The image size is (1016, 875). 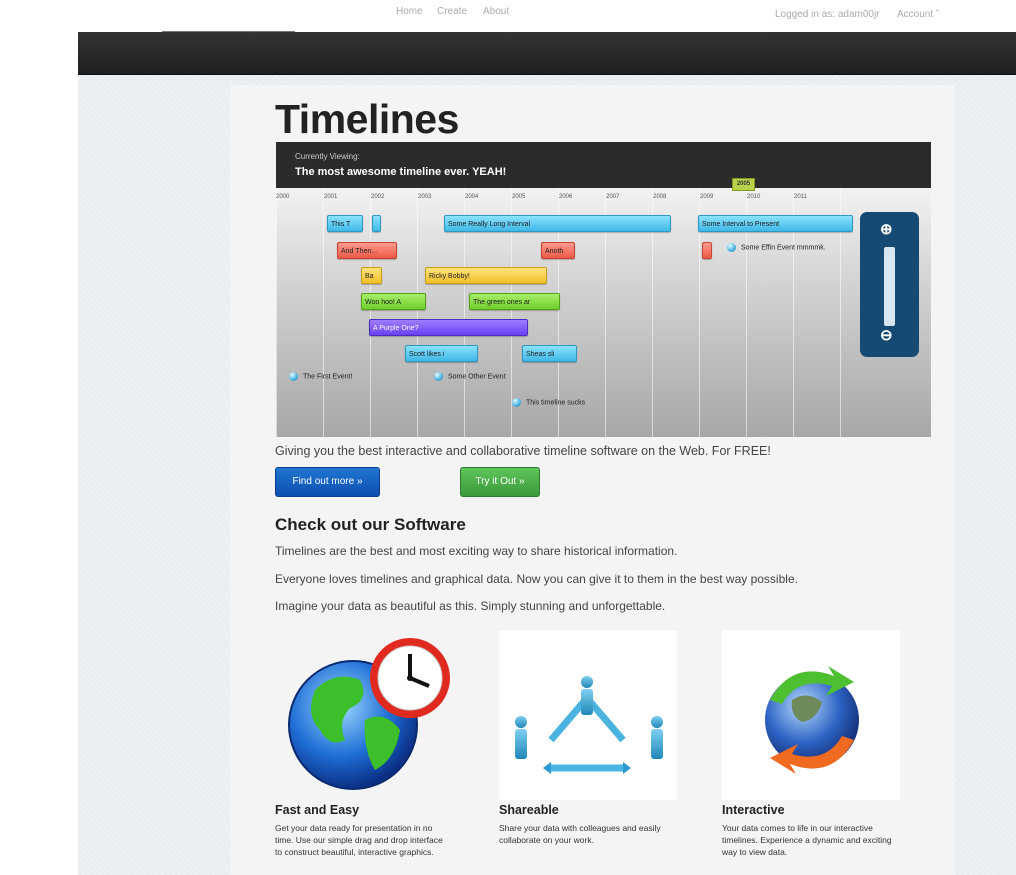 What do you see at coordinates (557, 223) in the screenshot?
I see `timeline-event: Some Really Long Interval` at bounding box center [557, 223].